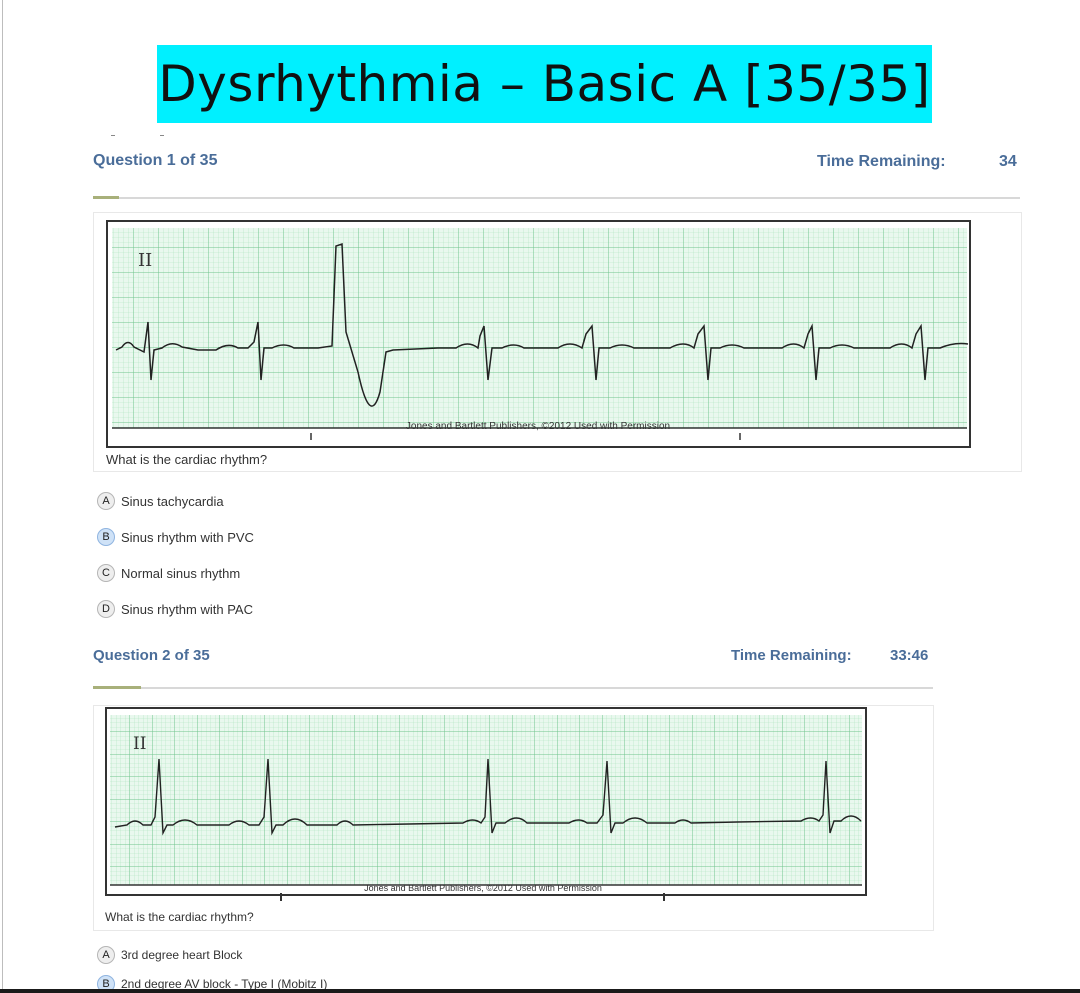 The image size is (1080, 993). Describe the element at coordinates (172, 501) in the screenshot. I see `option-text: Sinus tachycardia` at that location.